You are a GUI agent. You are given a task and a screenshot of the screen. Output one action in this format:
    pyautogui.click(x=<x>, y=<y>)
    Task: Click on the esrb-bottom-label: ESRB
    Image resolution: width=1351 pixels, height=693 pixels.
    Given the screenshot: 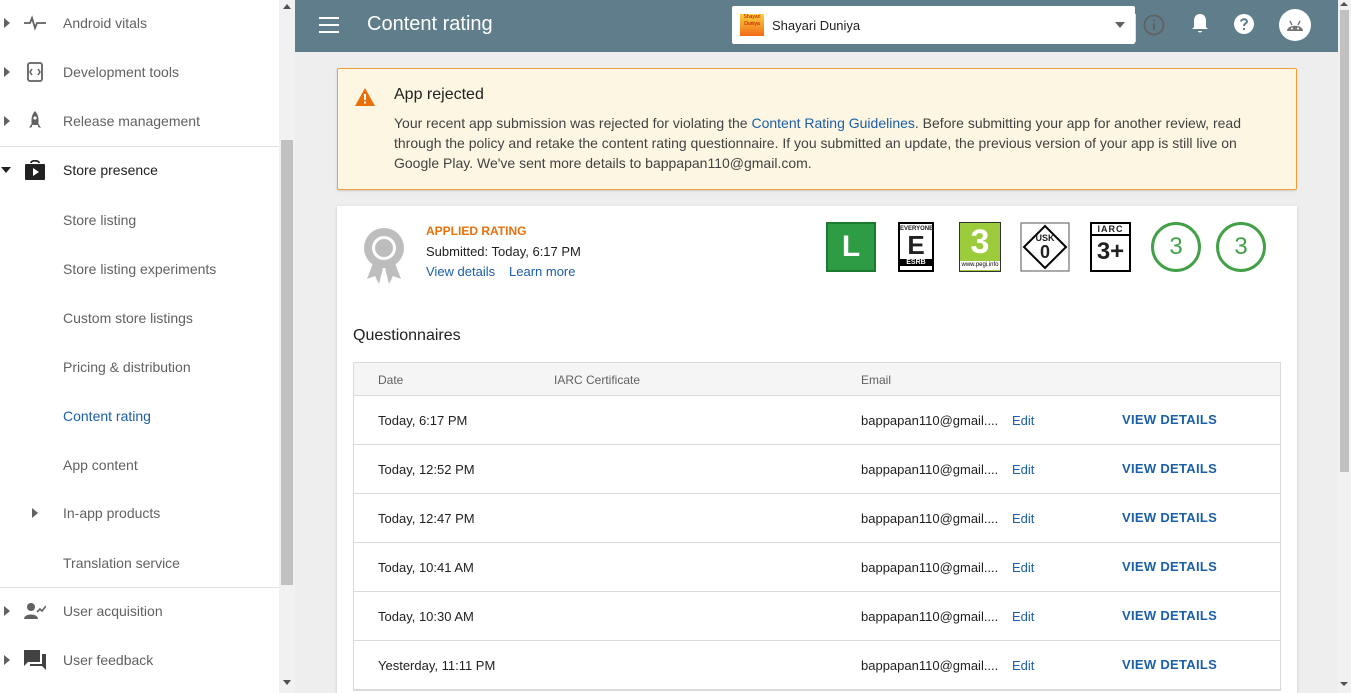 What is the action you would take?
    pyautogui.click(x=916, y=262)
    